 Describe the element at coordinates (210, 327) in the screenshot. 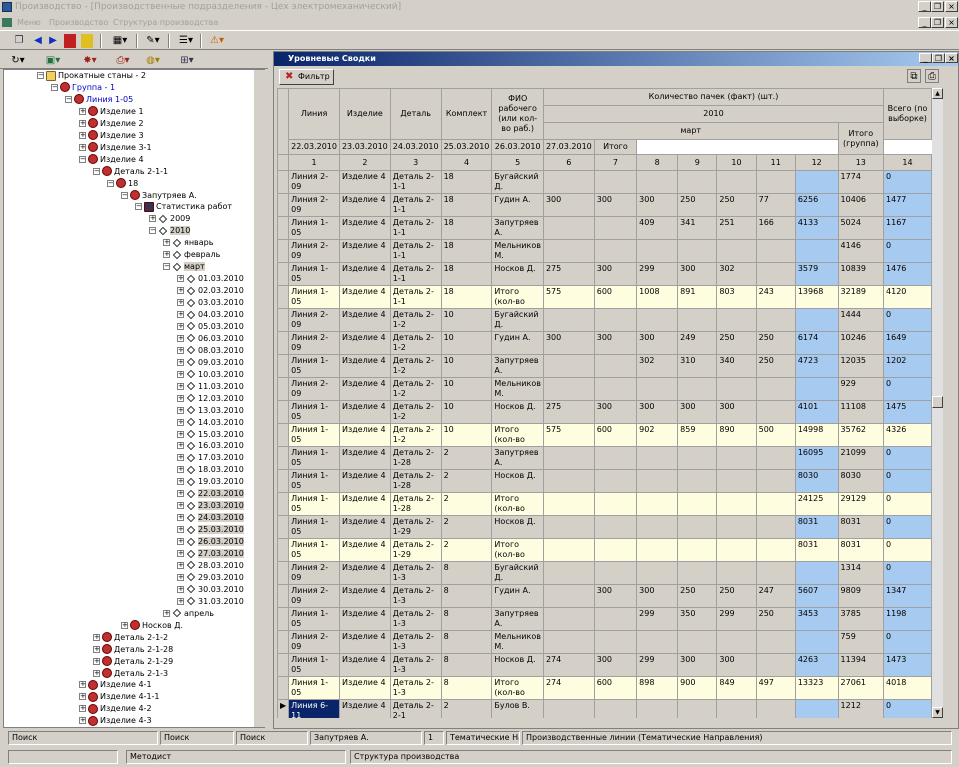

I see `tree-node: +05.03.2010` at that location.